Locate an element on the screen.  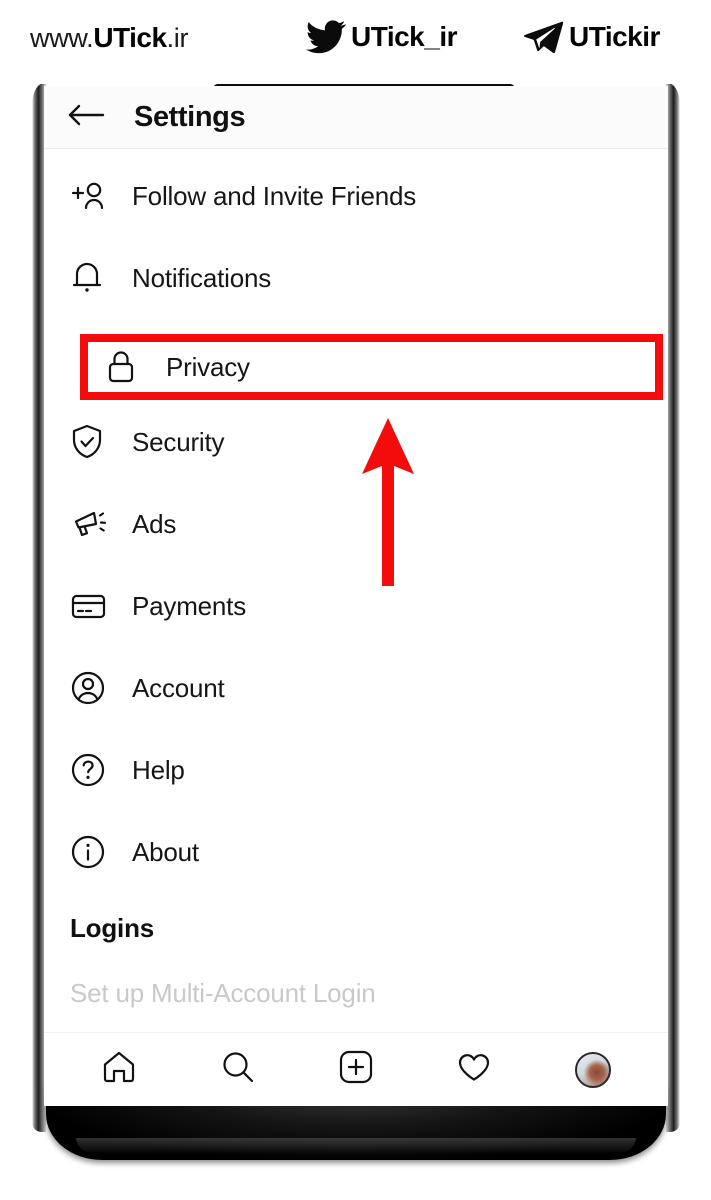
search-icon is located at coordinates (238, 1069).